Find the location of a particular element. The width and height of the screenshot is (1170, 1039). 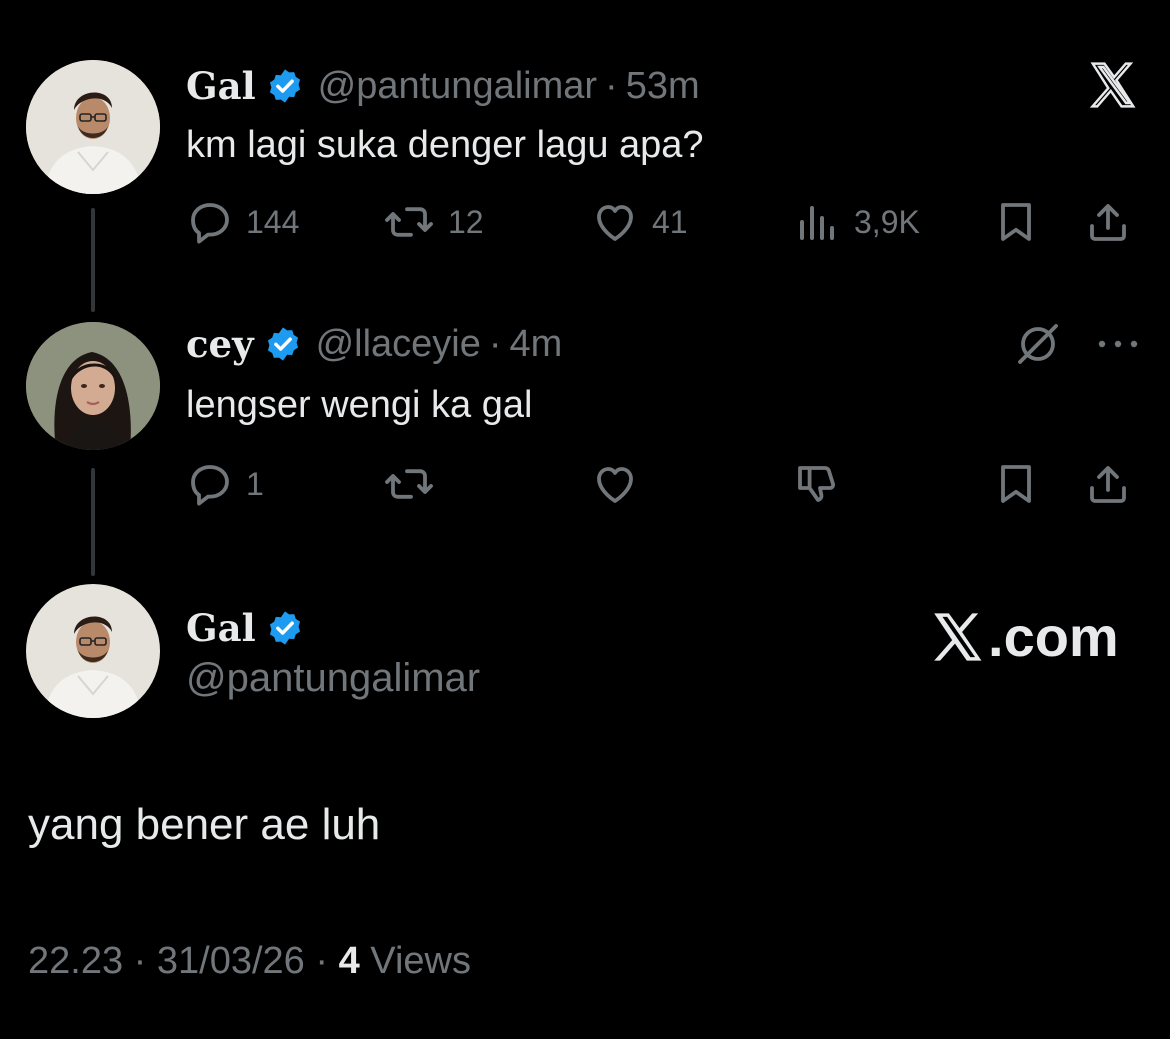

main-tweet-header: Gal is located at coordinates (245, 628).